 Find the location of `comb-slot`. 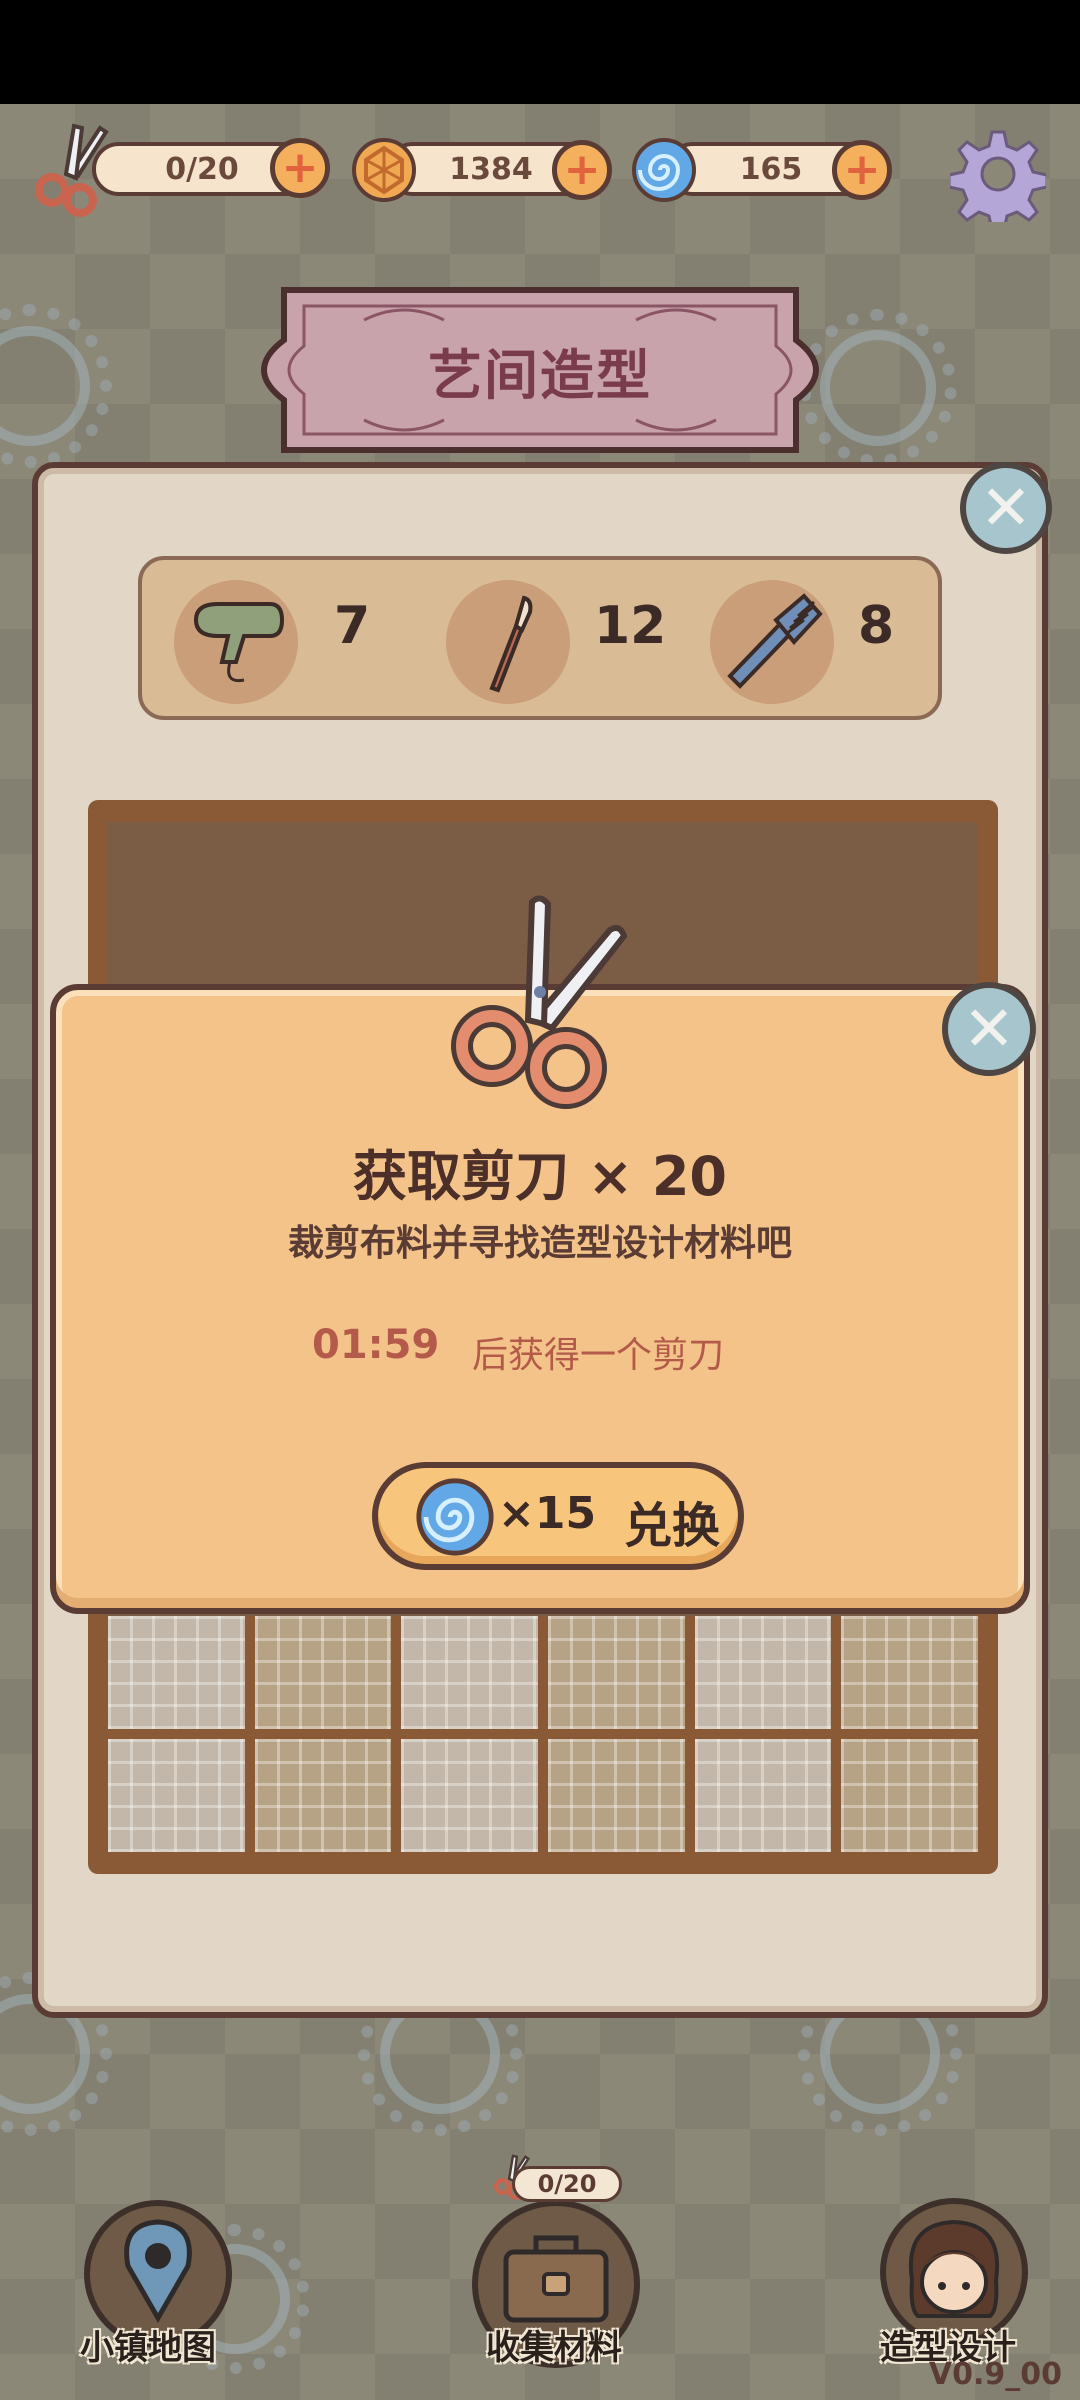

comb-slot is located at coordinates (772, 642).